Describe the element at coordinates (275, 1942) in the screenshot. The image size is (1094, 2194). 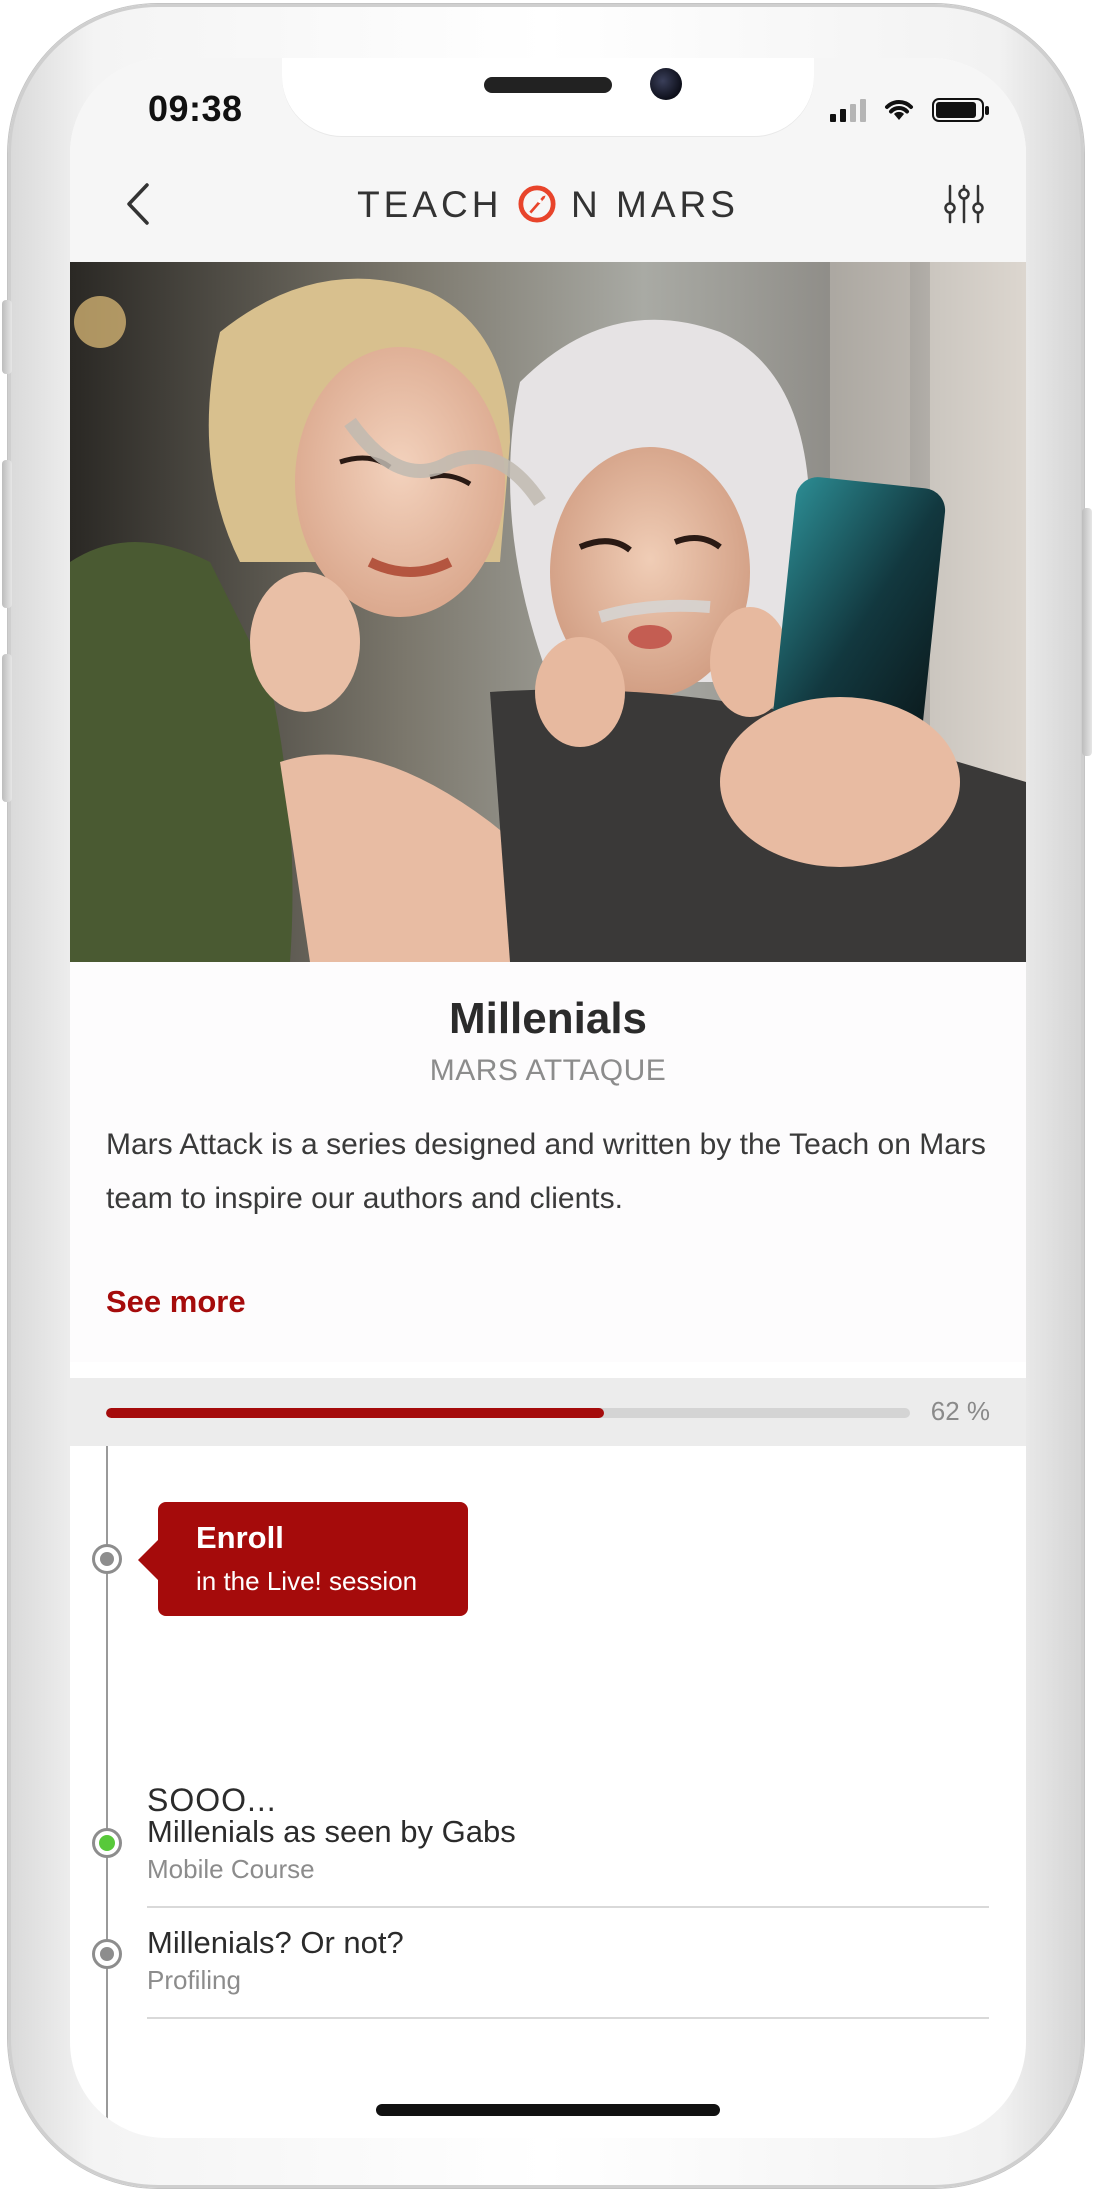
I see `list-item-title: Millenials? Or not?` at that location.